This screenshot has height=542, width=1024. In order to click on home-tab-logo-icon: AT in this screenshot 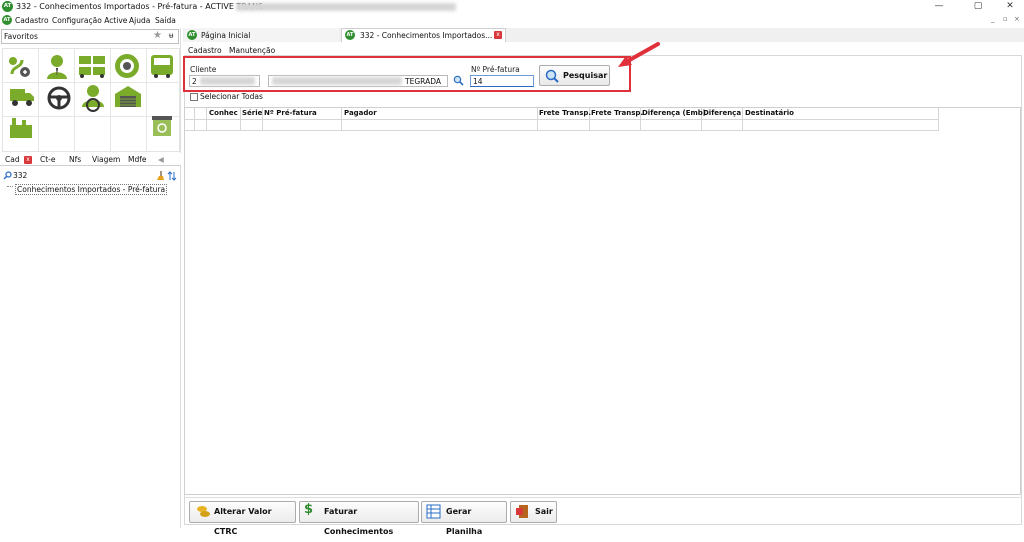, I will do `click(192, 35)`.